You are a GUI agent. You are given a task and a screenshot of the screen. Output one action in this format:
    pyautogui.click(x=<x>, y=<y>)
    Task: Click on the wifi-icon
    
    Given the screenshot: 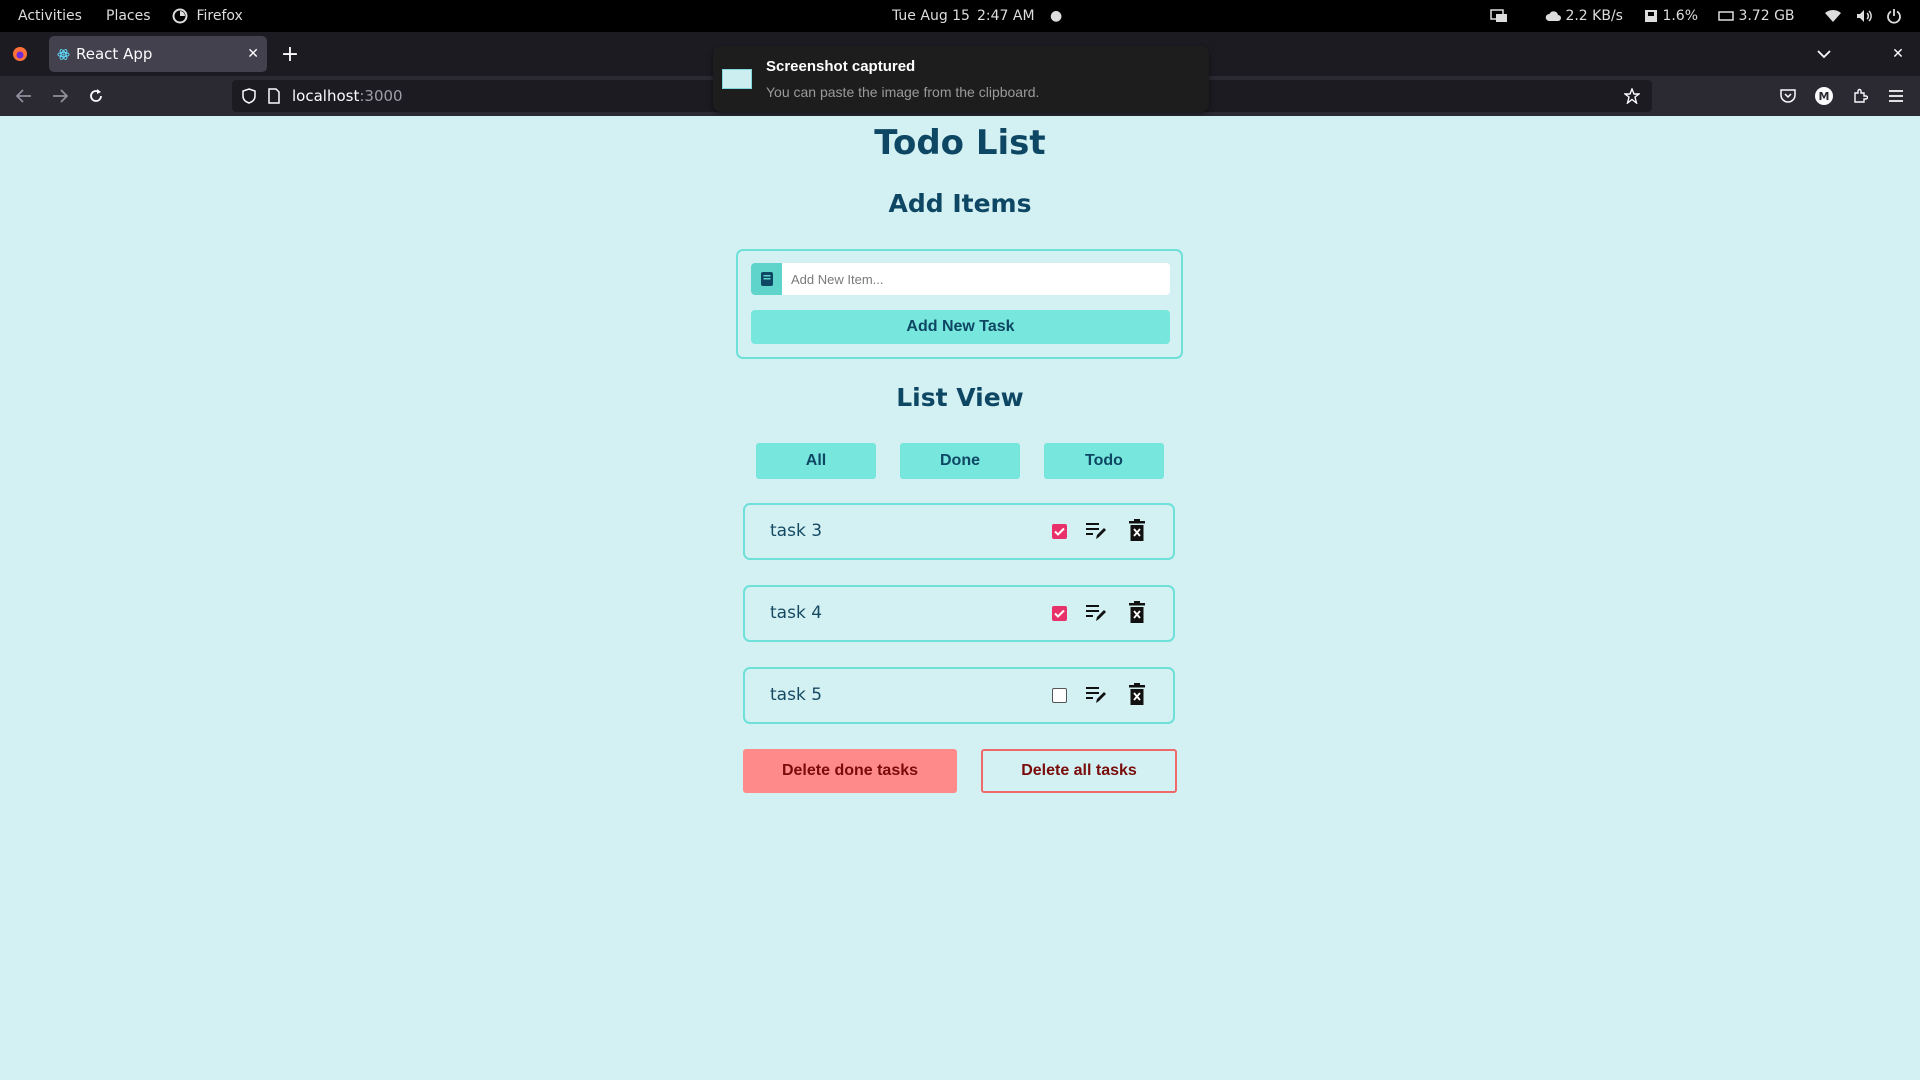 What is the action you would take?
    pyautogui.click(x=1833, y=16)
    